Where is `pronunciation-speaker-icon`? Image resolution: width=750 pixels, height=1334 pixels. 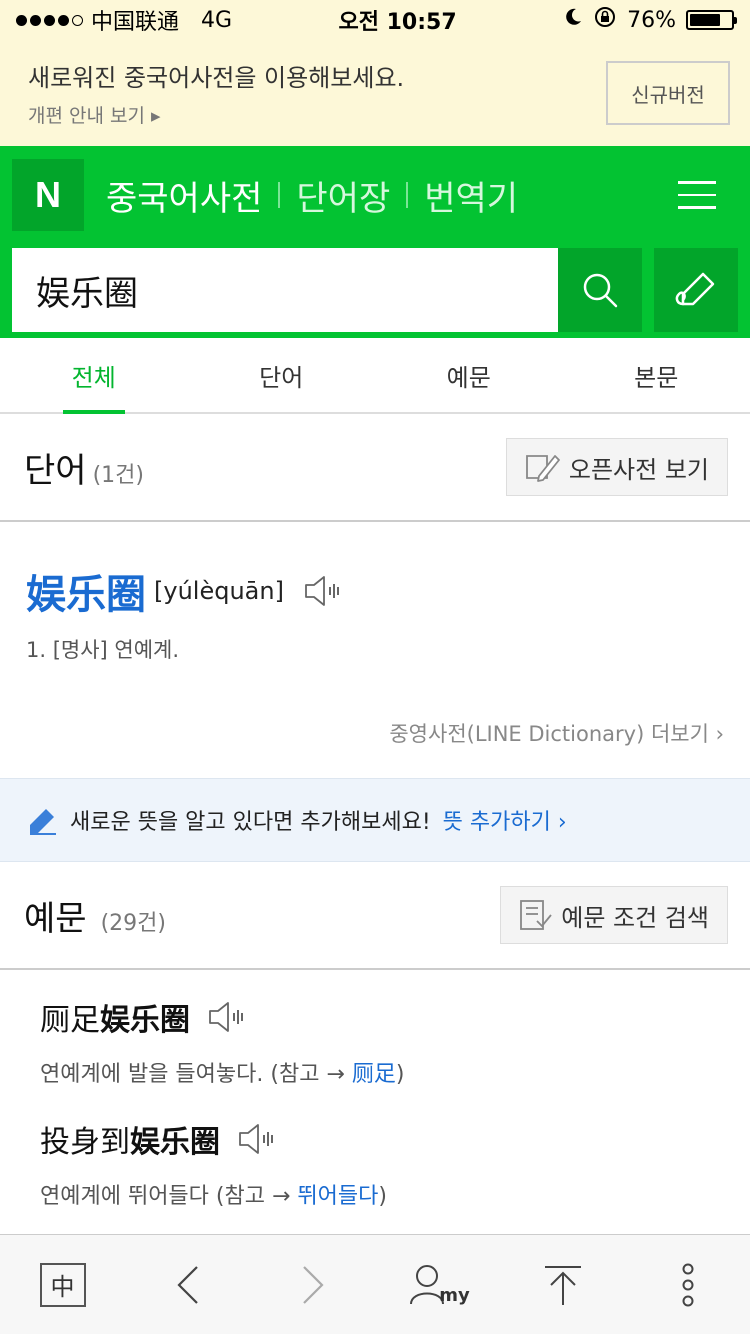 pronunciation-speaker-icon is located at coordinates (323, 591).